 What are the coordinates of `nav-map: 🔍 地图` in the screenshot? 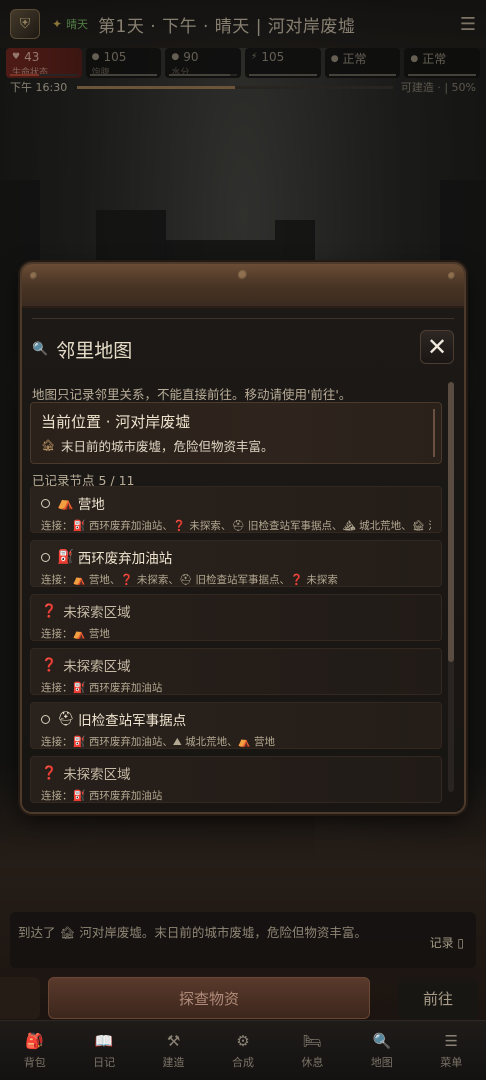 It's located at (381, 1050).